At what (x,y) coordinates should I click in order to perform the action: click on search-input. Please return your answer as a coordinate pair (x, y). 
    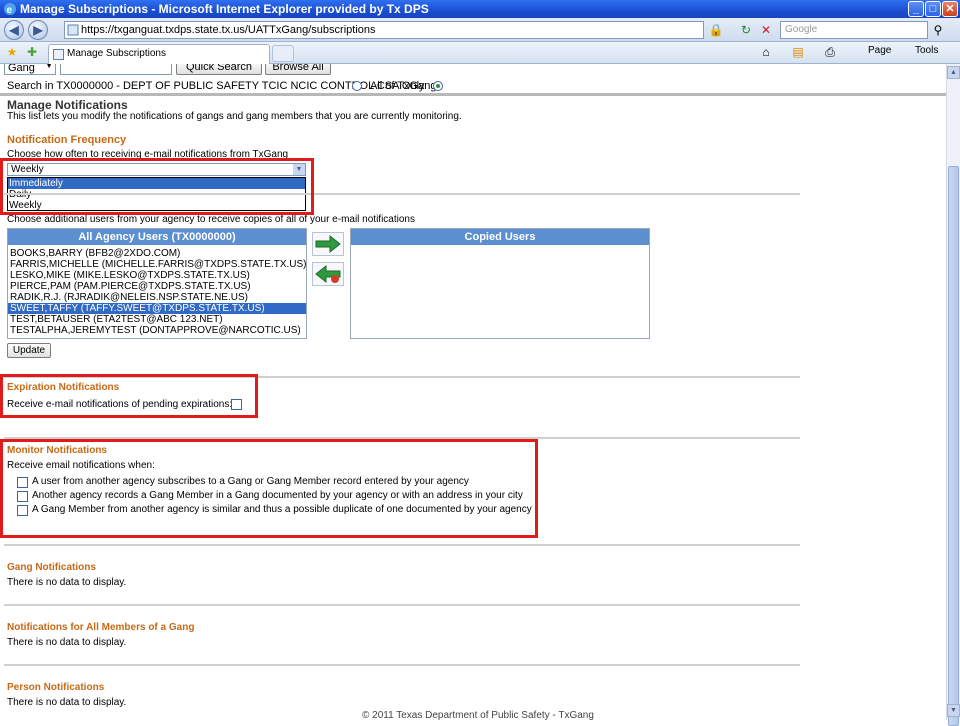
    Looking at the image, I should click on (116, 69).